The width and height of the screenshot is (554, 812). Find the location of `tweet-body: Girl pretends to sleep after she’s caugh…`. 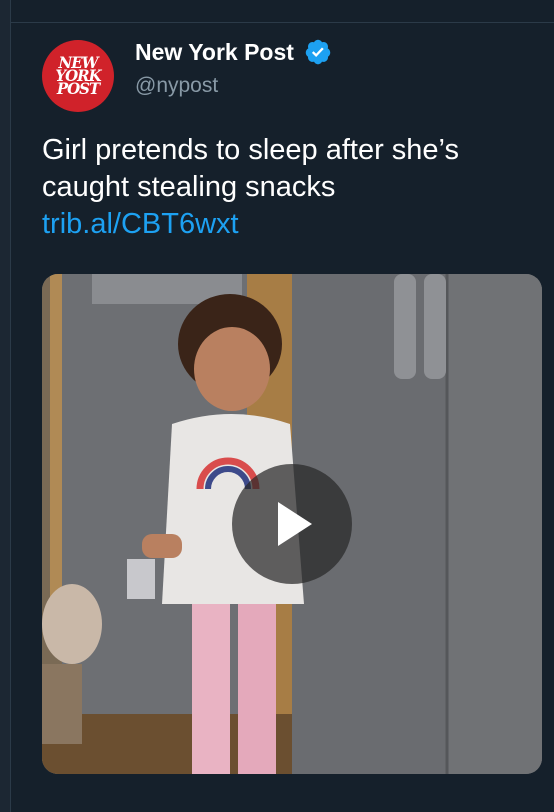

tweet-body: Girl pretends to sleep after she’s caugh… is located at coordinates (250, 168).